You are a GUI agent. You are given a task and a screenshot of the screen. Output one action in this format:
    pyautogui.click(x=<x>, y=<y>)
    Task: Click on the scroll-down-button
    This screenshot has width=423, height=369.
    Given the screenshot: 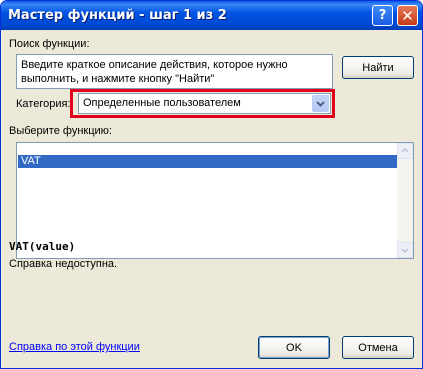 What is the action you would take?
    pyautogui.click(x=405, y=250)
    